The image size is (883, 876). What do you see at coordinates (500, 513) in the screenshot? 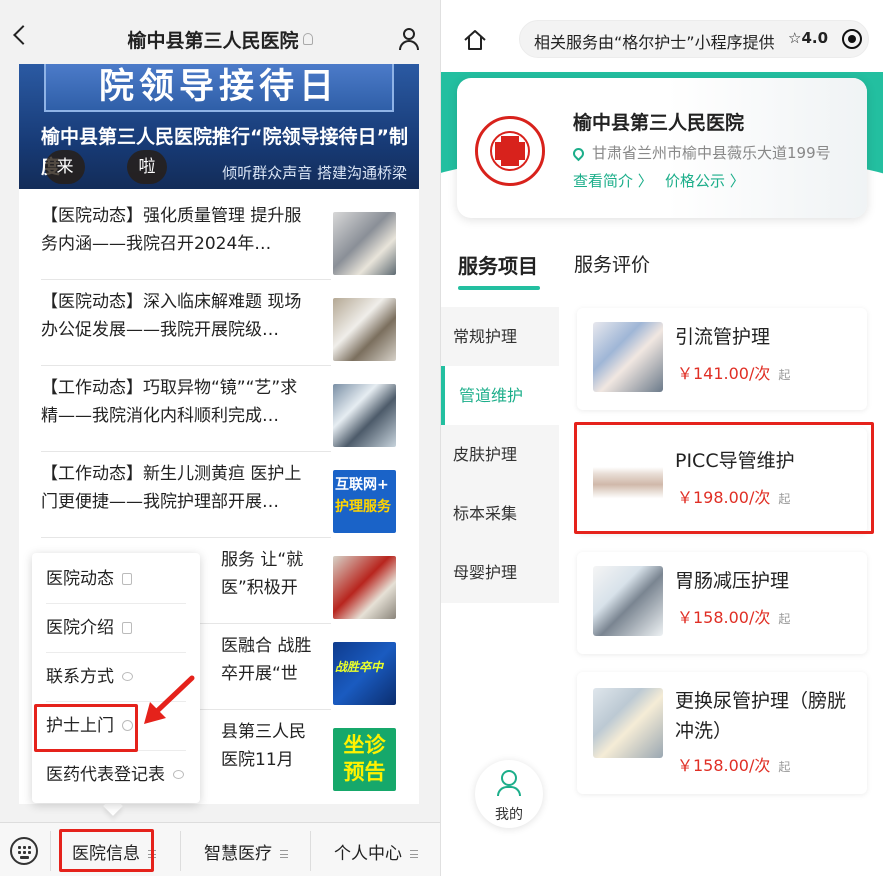
I see `category-specimen: 标本采集` at bounding box center [500, 513].